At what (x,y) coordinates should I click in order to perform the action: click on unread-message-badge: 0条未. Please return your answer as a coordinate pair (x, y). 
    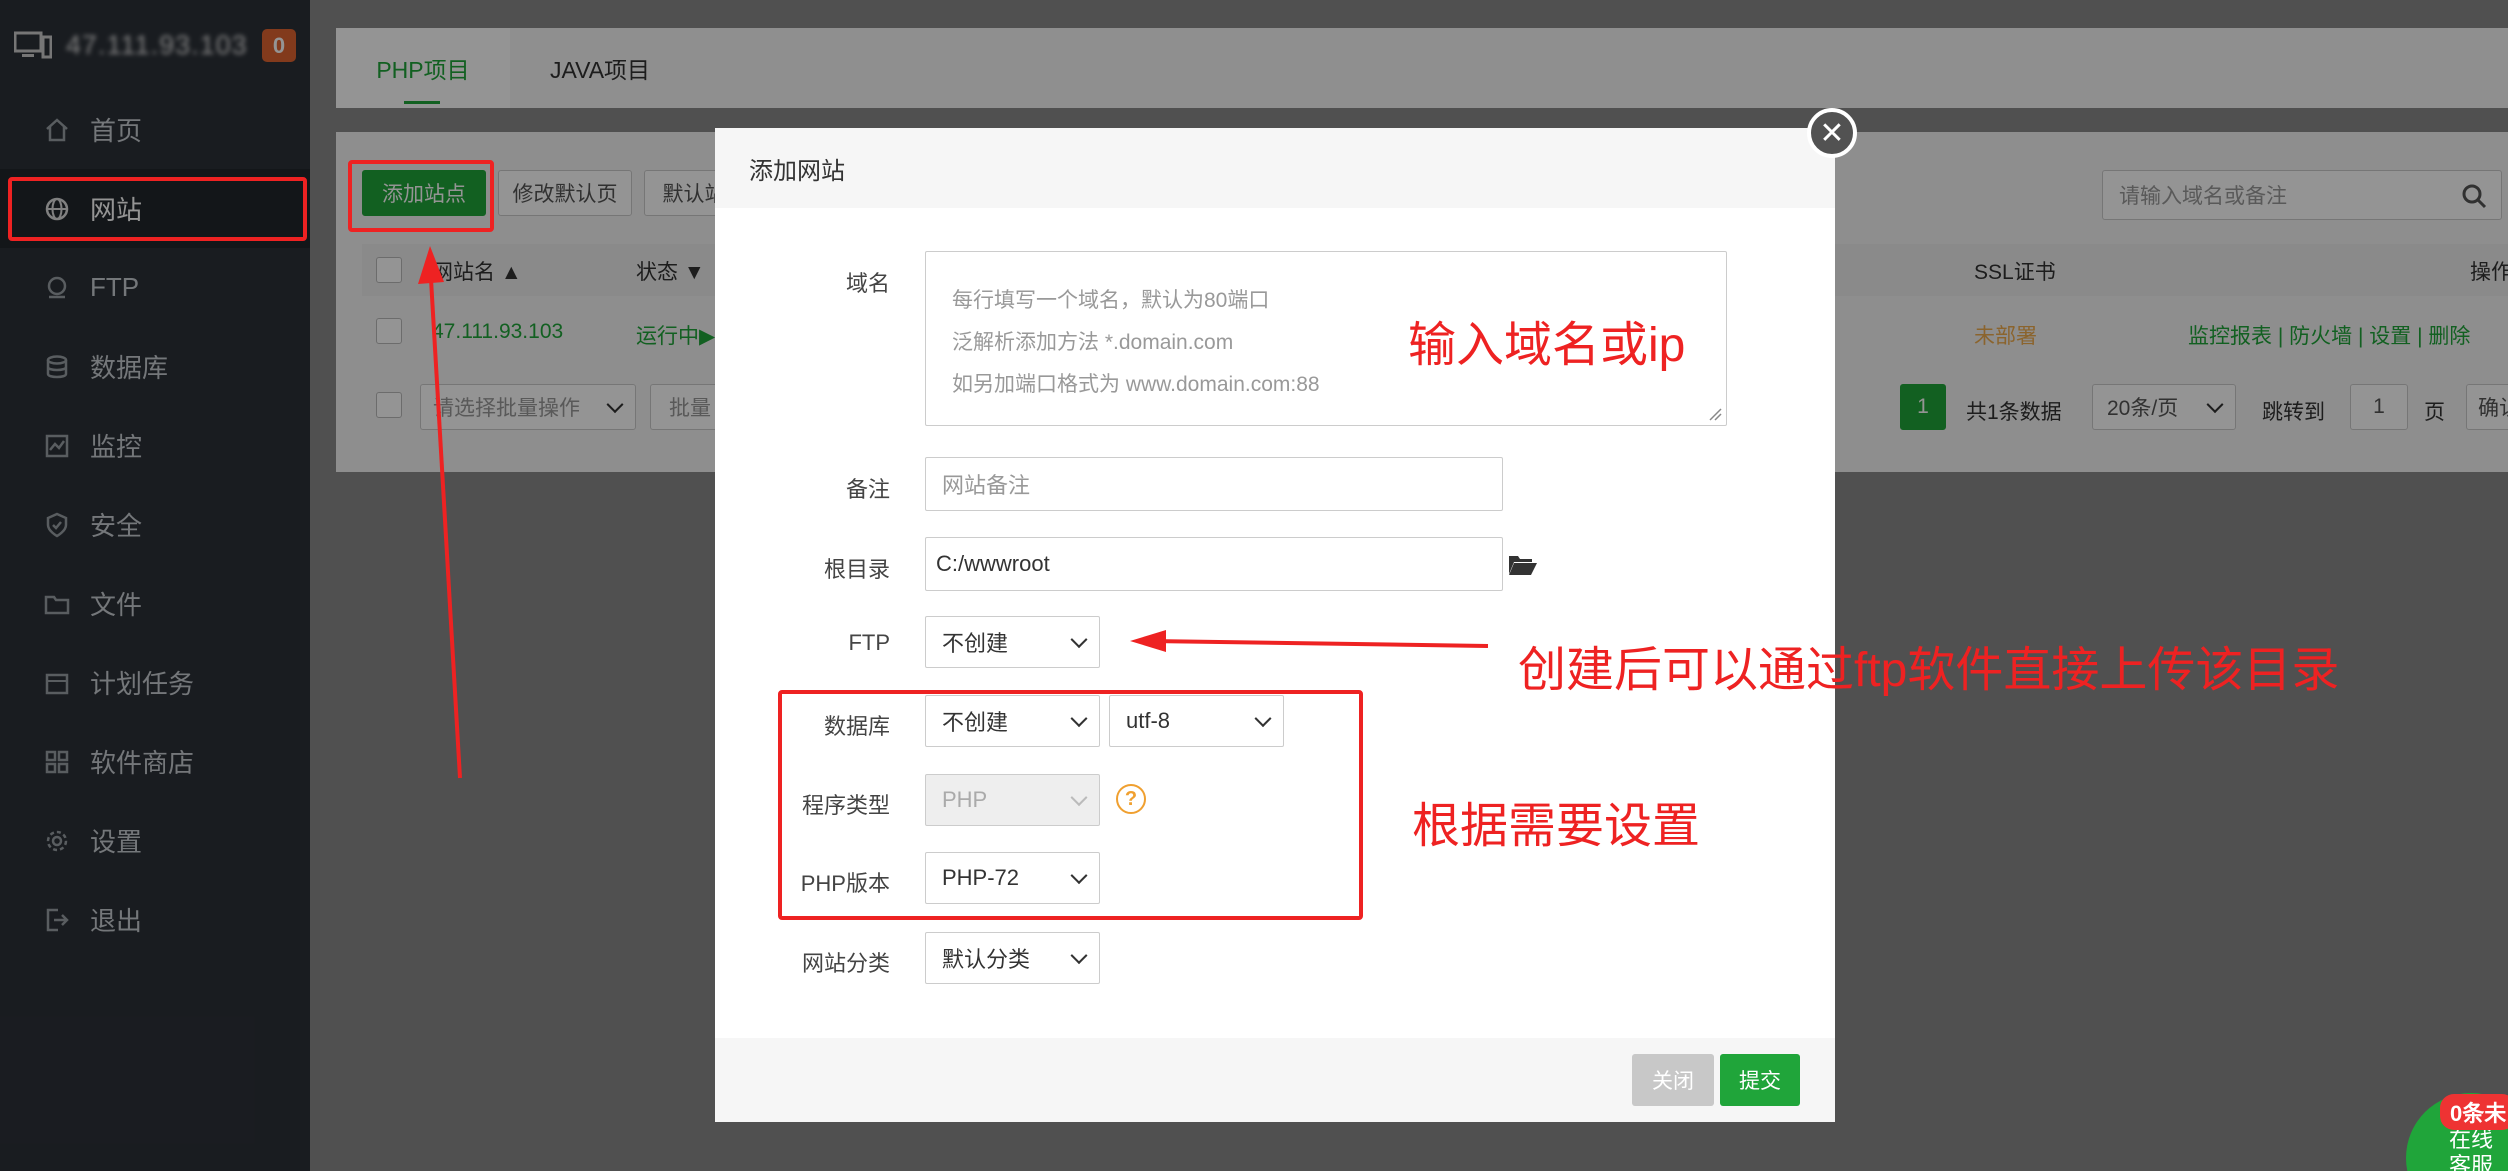
    Looking at the image, I should click on (2474, 1112).